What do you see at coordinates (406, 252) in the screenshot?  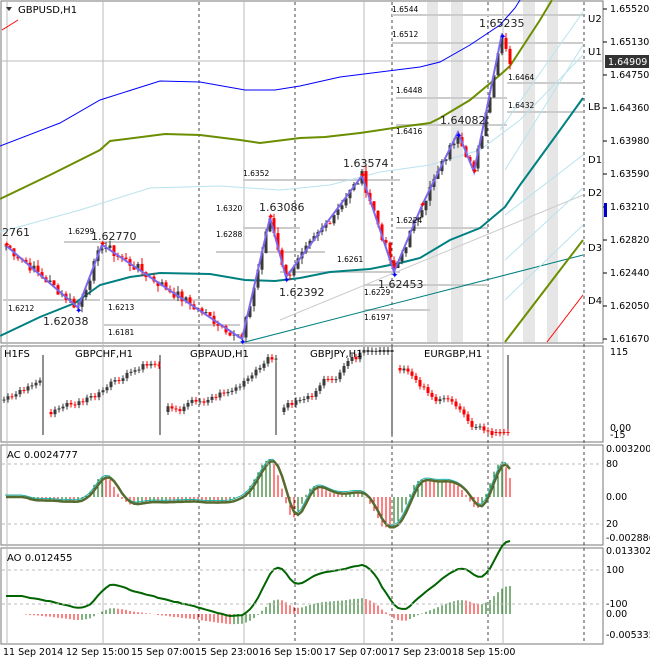 I see `candle` at bounding box center [406, 252].